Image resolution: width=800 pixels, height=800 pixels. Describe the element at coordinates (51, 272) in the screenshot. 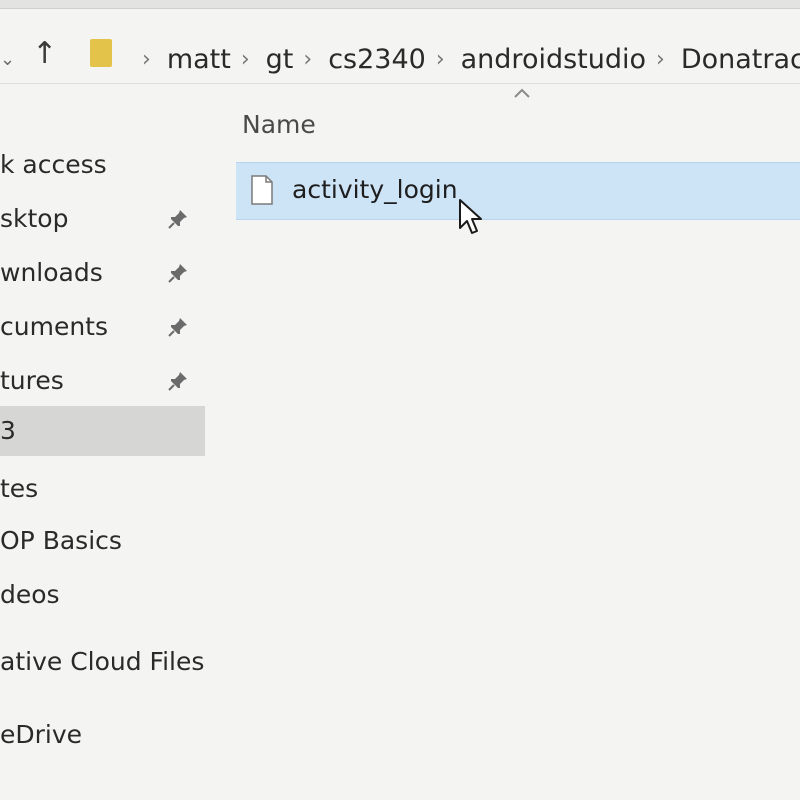

I see `sidebar-item-label: wnloads` at that location.